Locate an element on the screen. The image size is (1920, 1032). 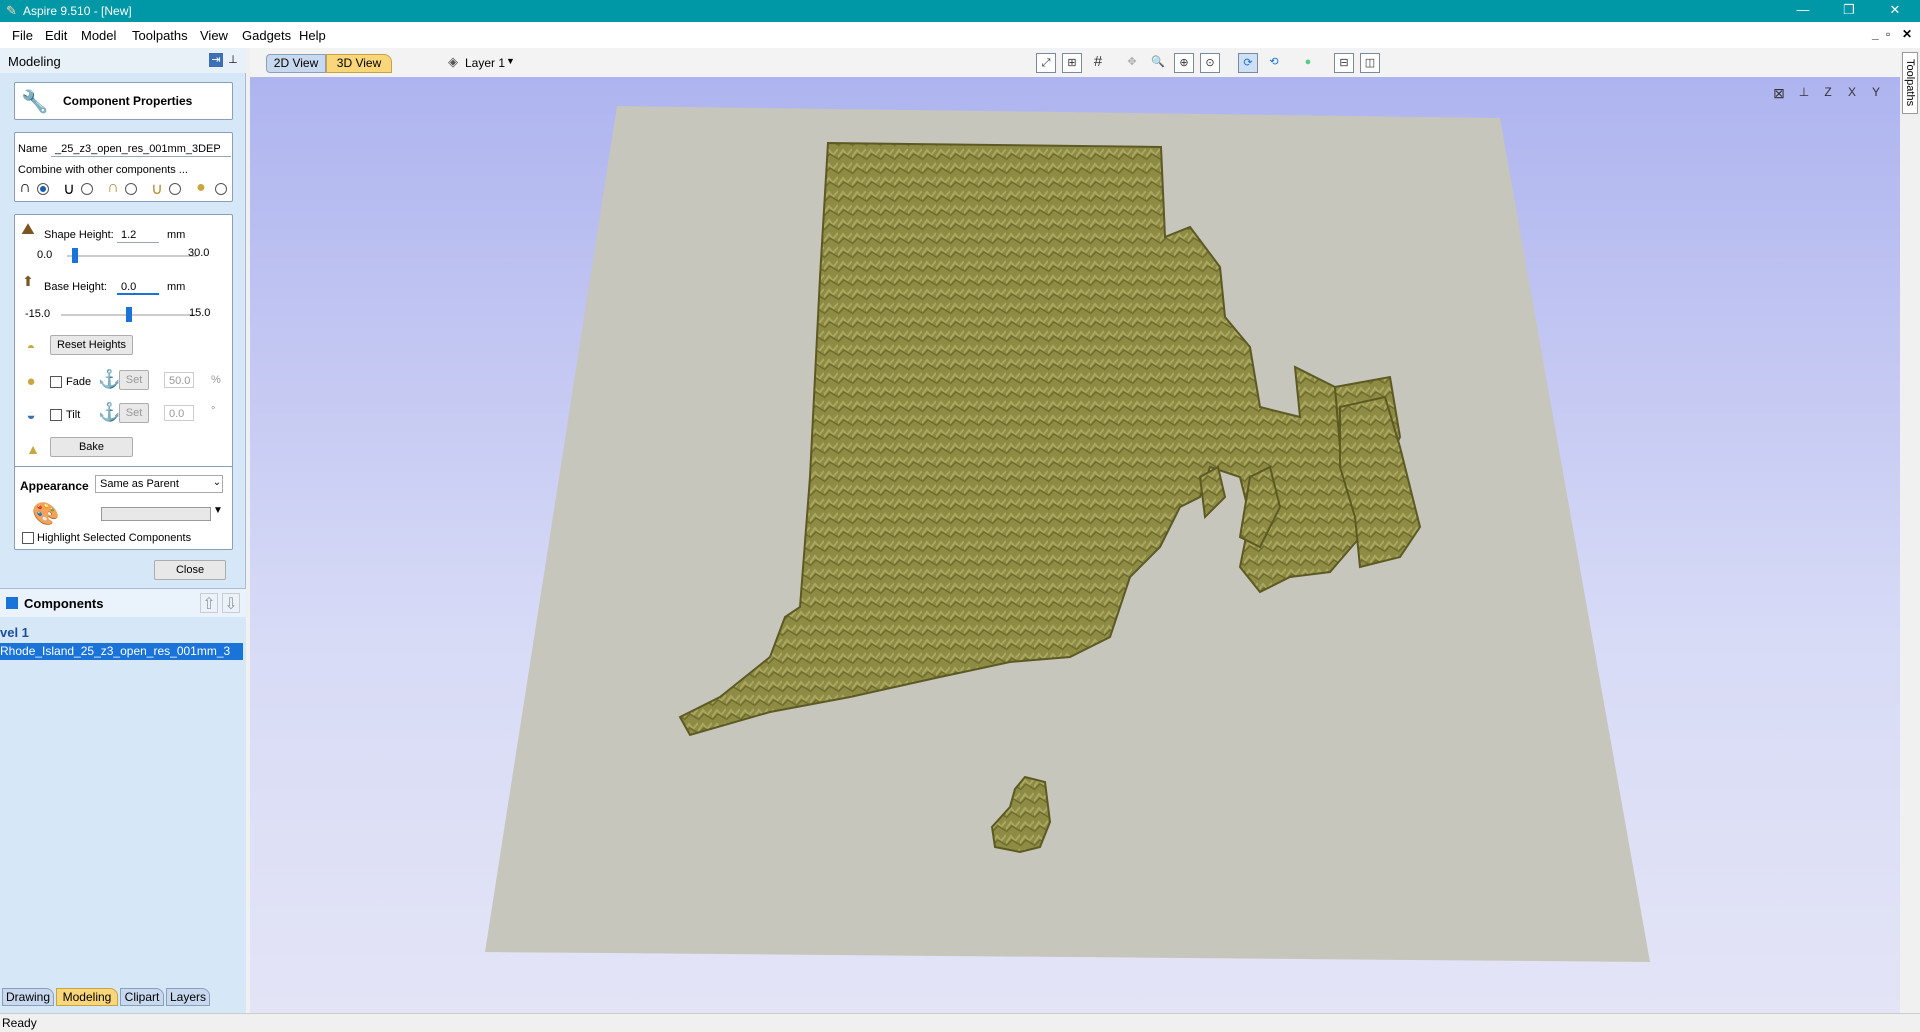
color-swatch is located at coordinates (156, 514).